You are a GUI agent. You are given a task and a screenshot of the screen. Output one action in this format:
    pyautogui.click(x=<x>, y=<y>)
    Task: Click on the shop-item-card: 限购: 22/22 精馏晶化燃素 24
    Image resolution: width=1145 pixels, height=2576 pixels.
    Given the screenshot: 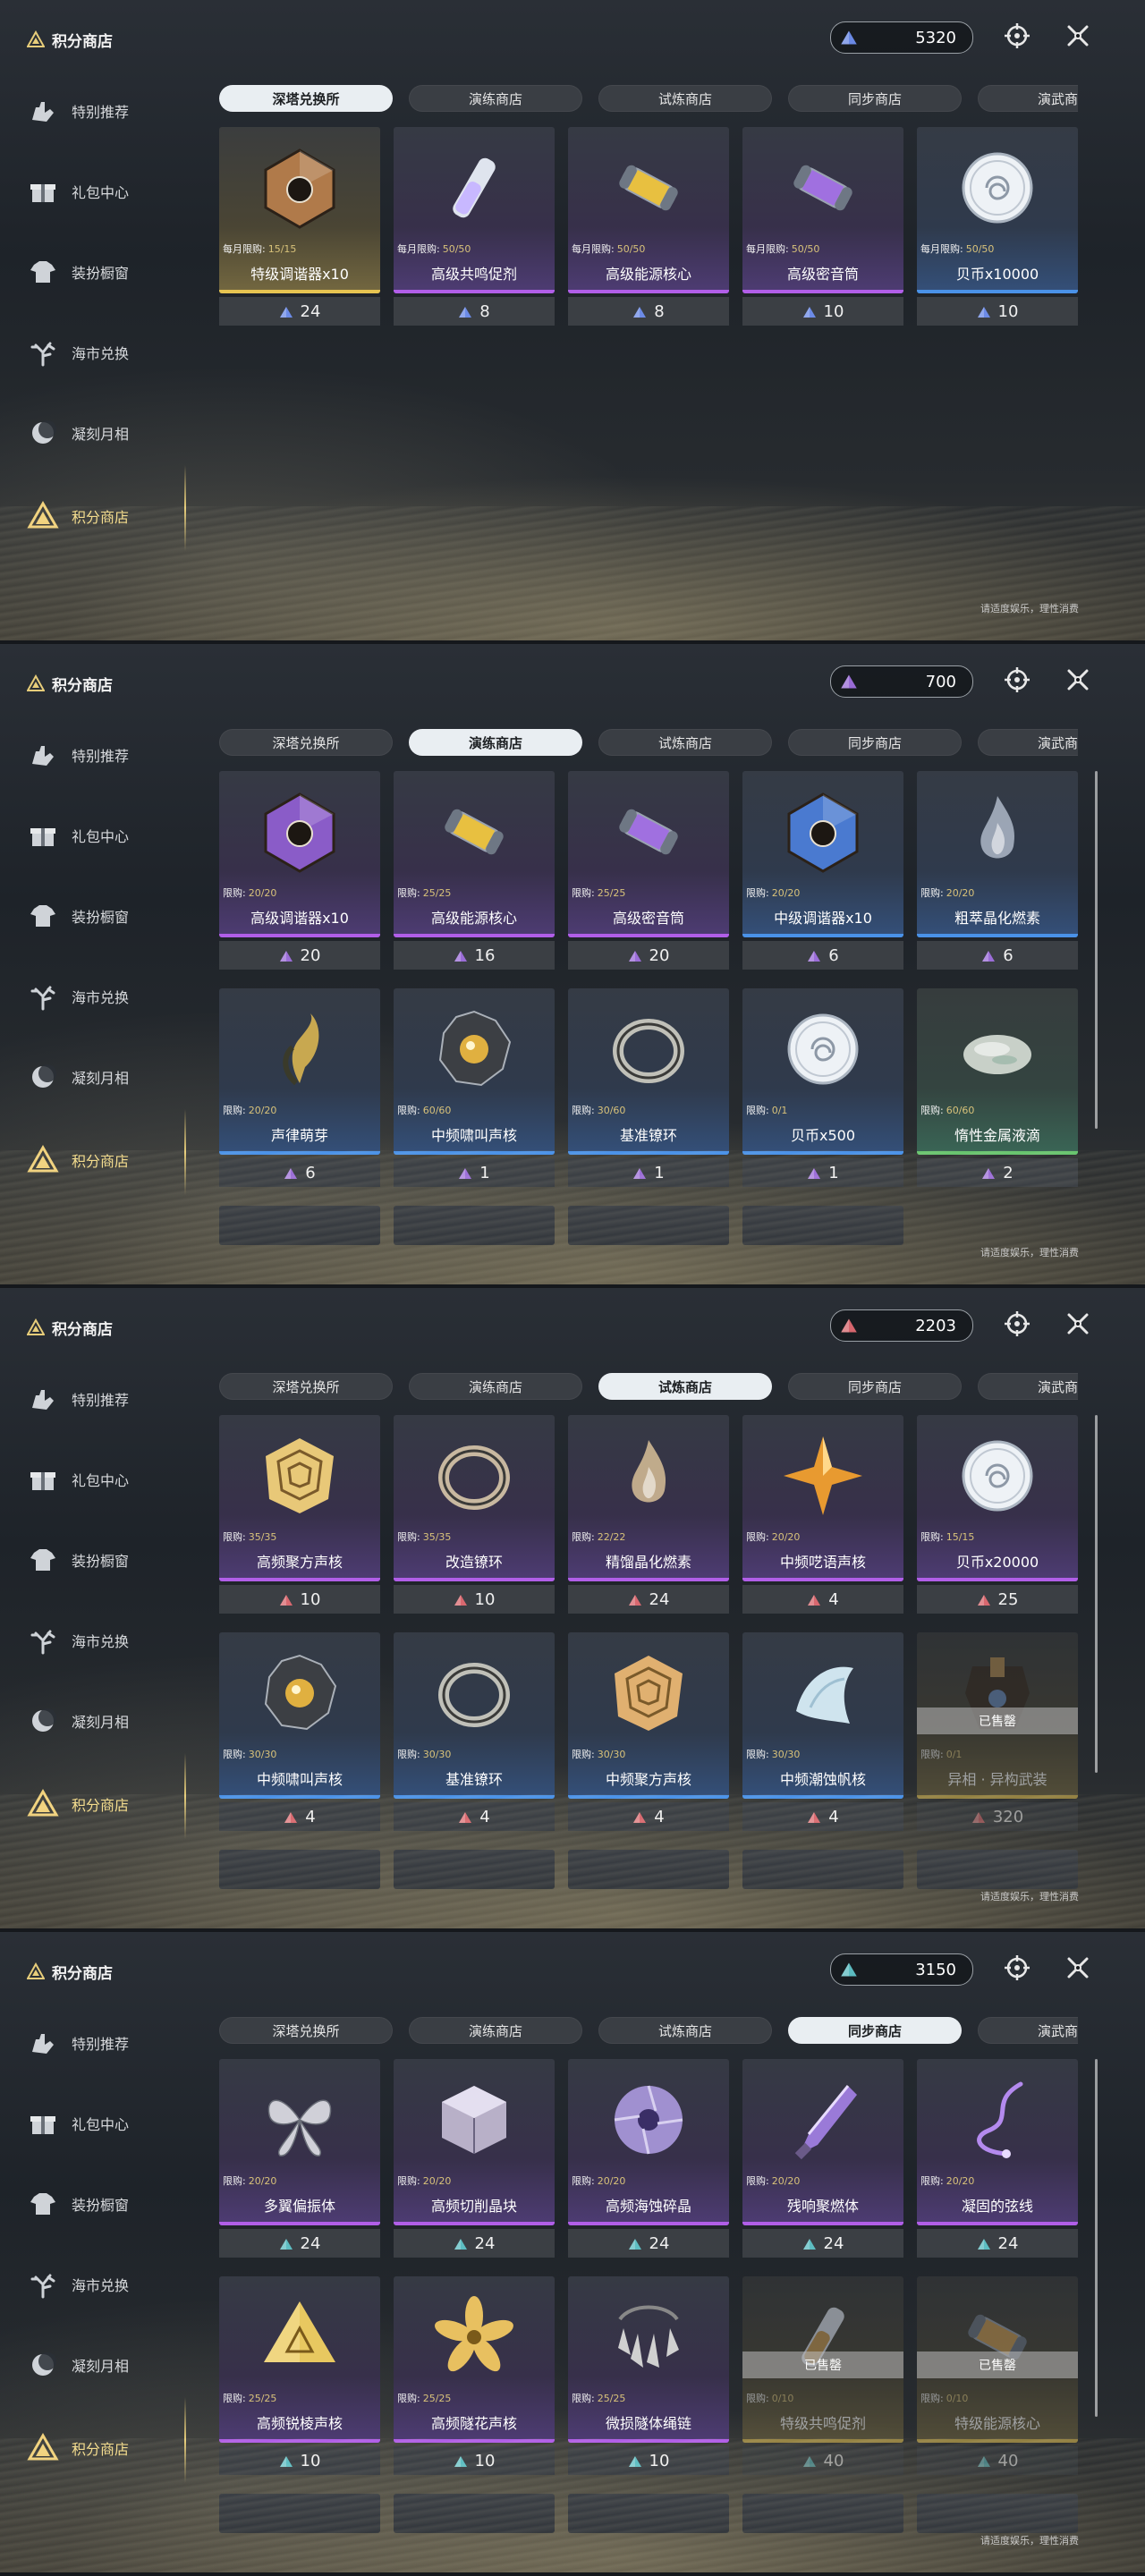 What is the action you would take?
    pyautogui.click(x=648, y=1518)
    